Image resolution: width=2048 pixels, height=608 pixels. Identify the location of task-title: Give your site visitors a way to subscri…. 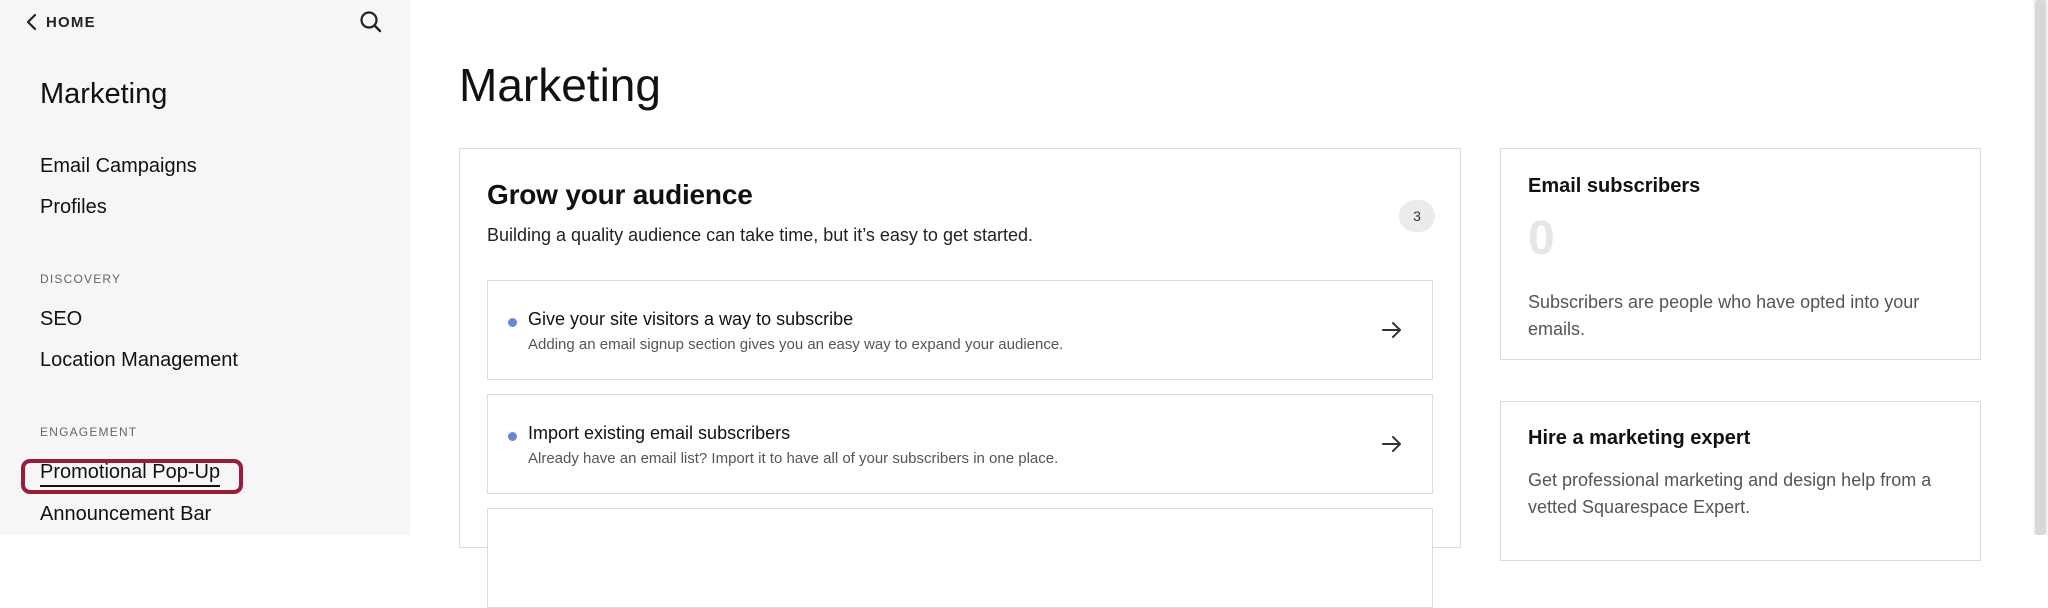
(691, 319).